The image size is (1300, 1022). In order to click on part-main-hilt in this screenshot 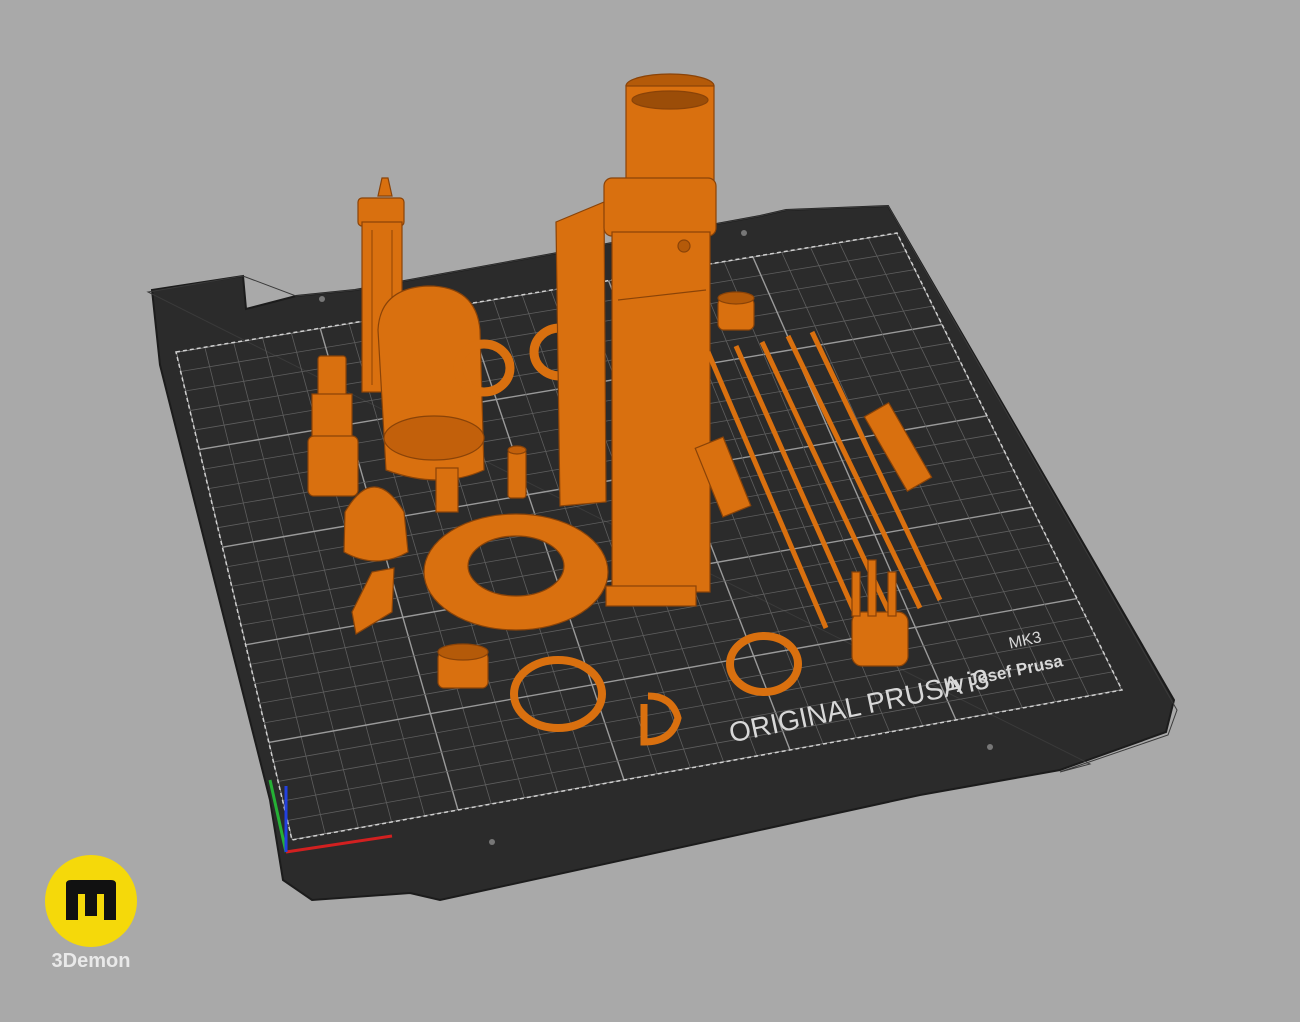, I will do `click(660, 340)`.